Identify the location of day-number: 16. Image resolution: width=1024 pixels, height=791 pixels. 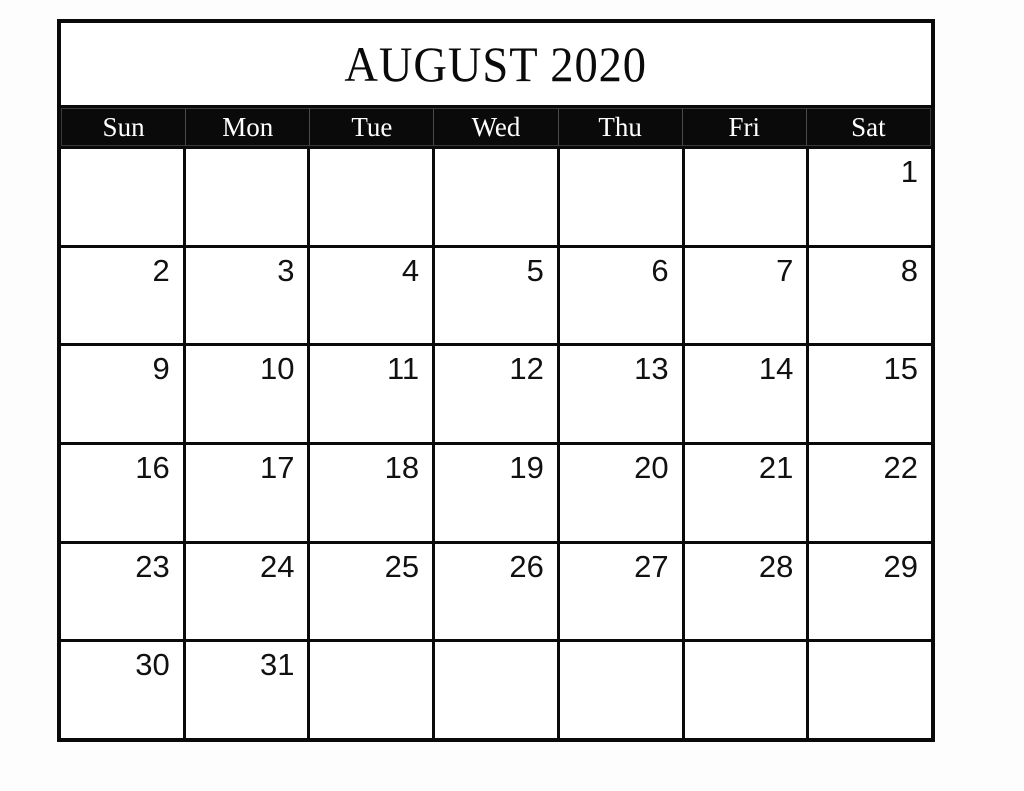
(152, 468).